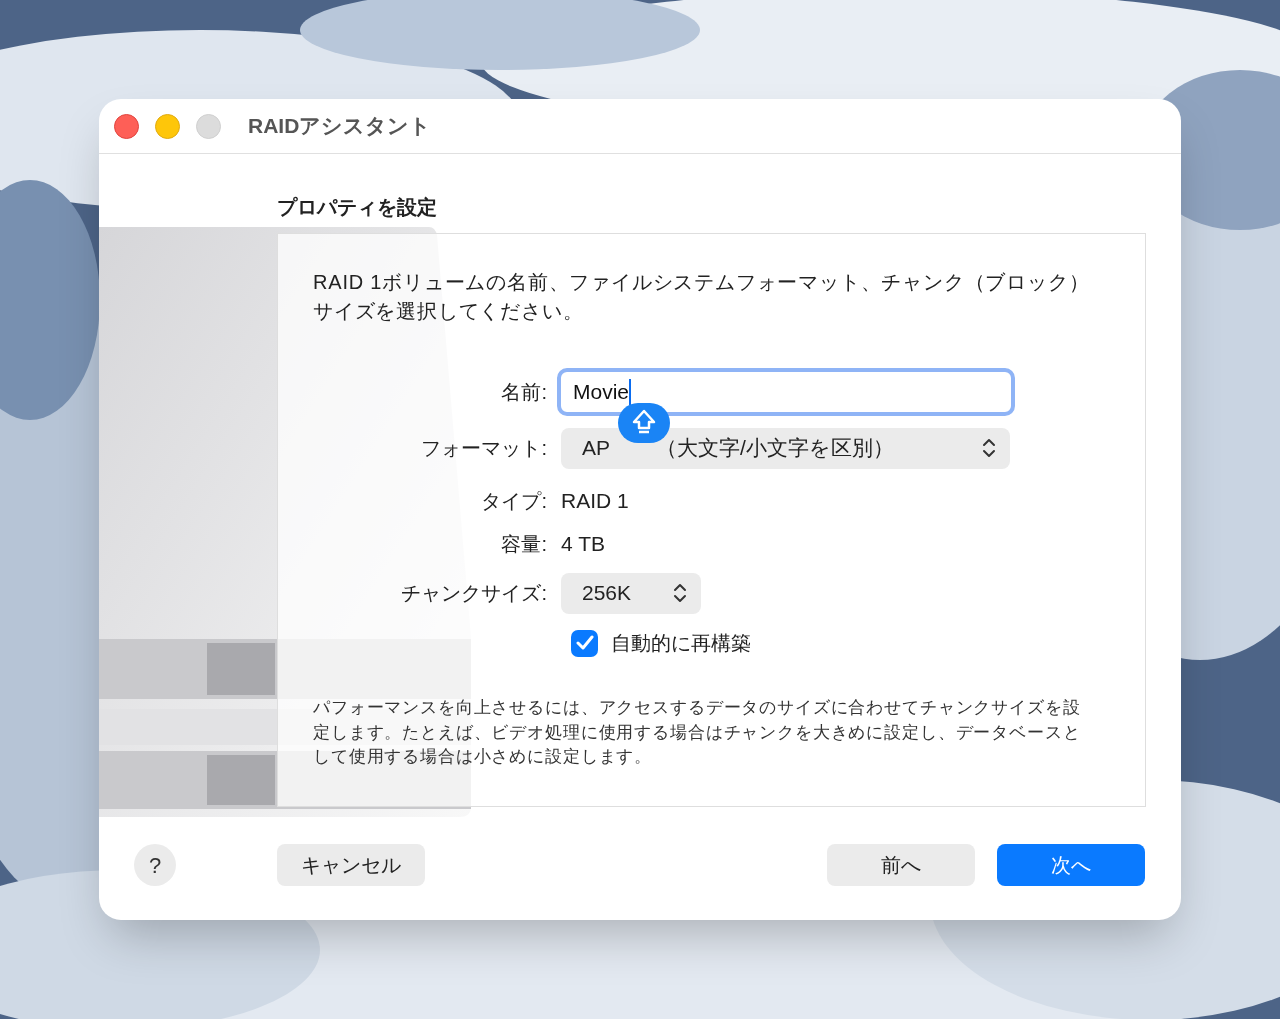  Describe the element at coordinates (126, 126) in the screenshot. I see `close-button` at that location.